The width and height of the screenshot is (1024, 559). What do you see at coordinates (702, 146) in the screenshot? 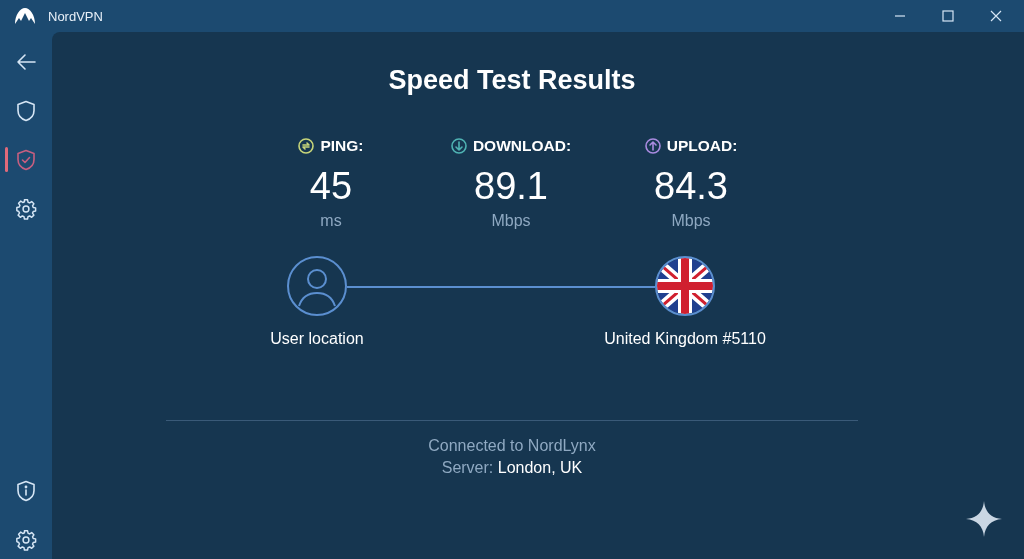
I see `stat-label: UPLOAD:` at bounding box center [702, 146].